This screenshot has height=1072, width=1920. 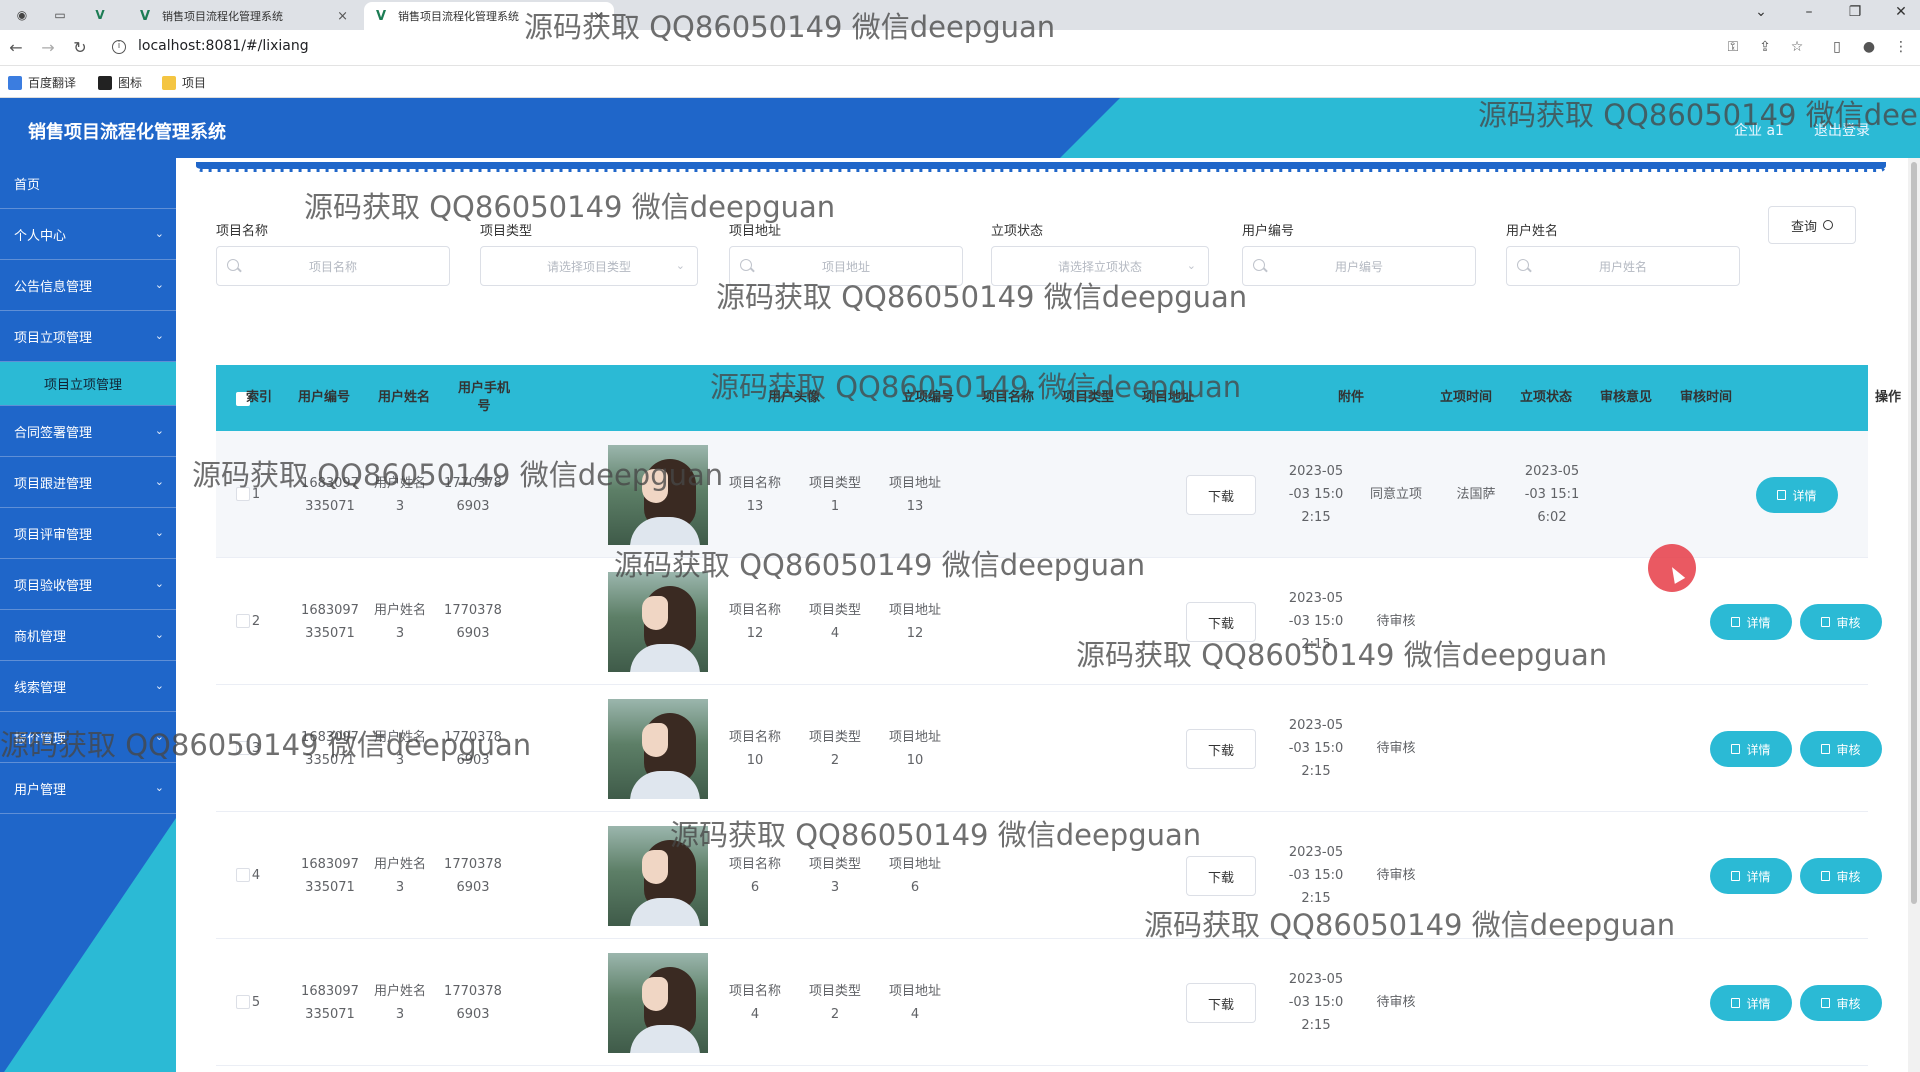 What do you see at coordinates (1842, 130) in the screenshot?
I see `logout-link: 退出登录` at bounding box center [1842, 130].